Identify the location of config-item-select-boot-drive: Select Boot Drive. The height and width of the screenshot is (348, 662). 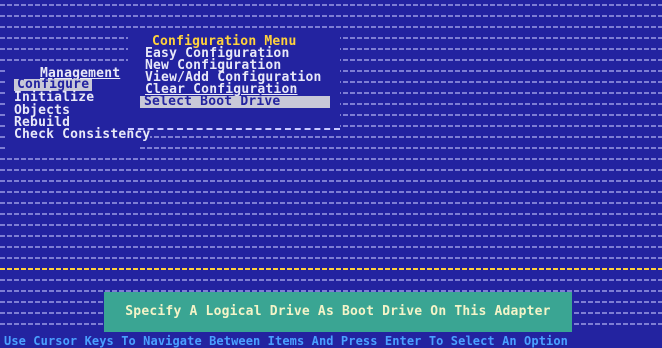
(235, 101).